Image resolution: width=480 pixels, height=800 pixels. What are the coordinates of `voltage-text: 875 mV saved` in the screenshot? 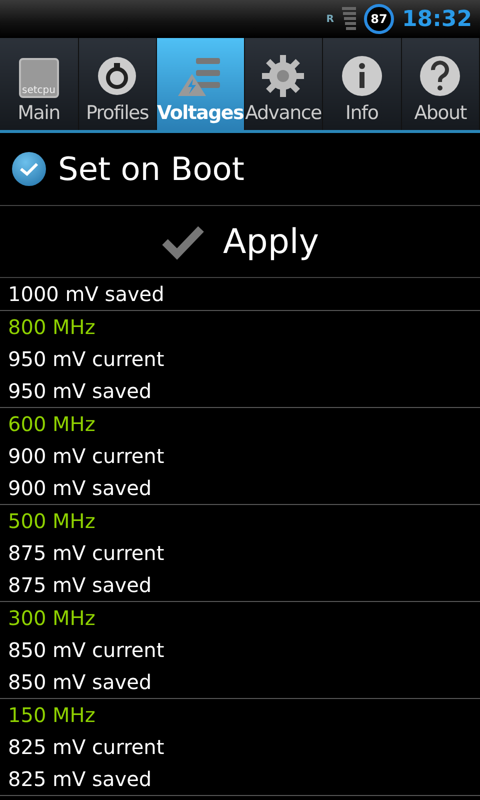 It's located at (80, 585).